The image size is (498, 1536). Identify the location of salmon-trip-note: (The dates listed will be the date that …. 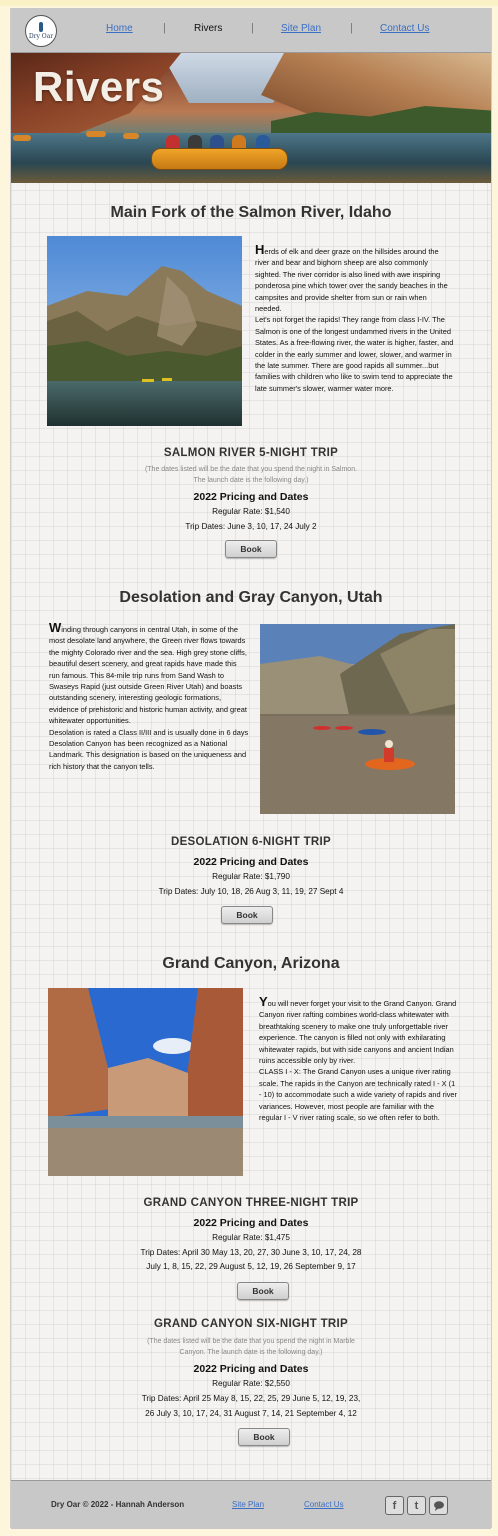
(251, 475).